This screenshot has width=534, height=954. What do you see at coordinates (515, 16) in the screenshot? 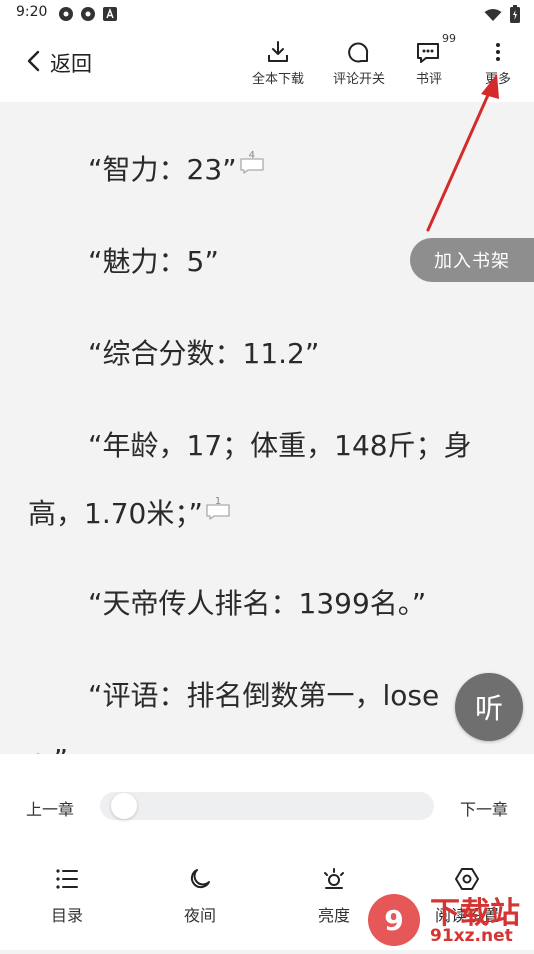
I see `battery-icon` at bounding box center [515, 16].